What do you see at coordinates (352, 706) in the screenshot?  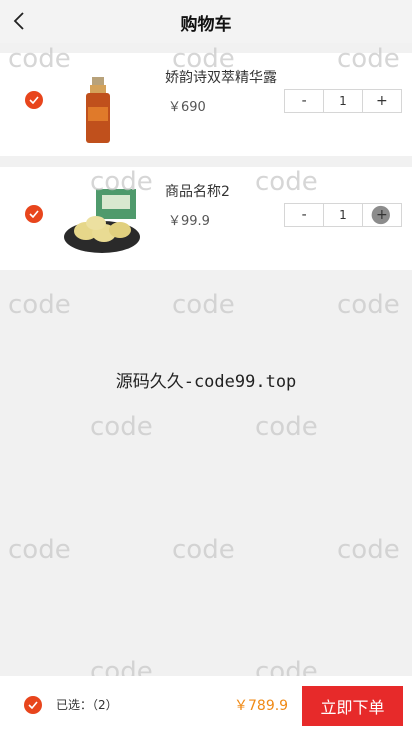 I see `place-order-button: 立即下单` at bounding box center [352, 706].